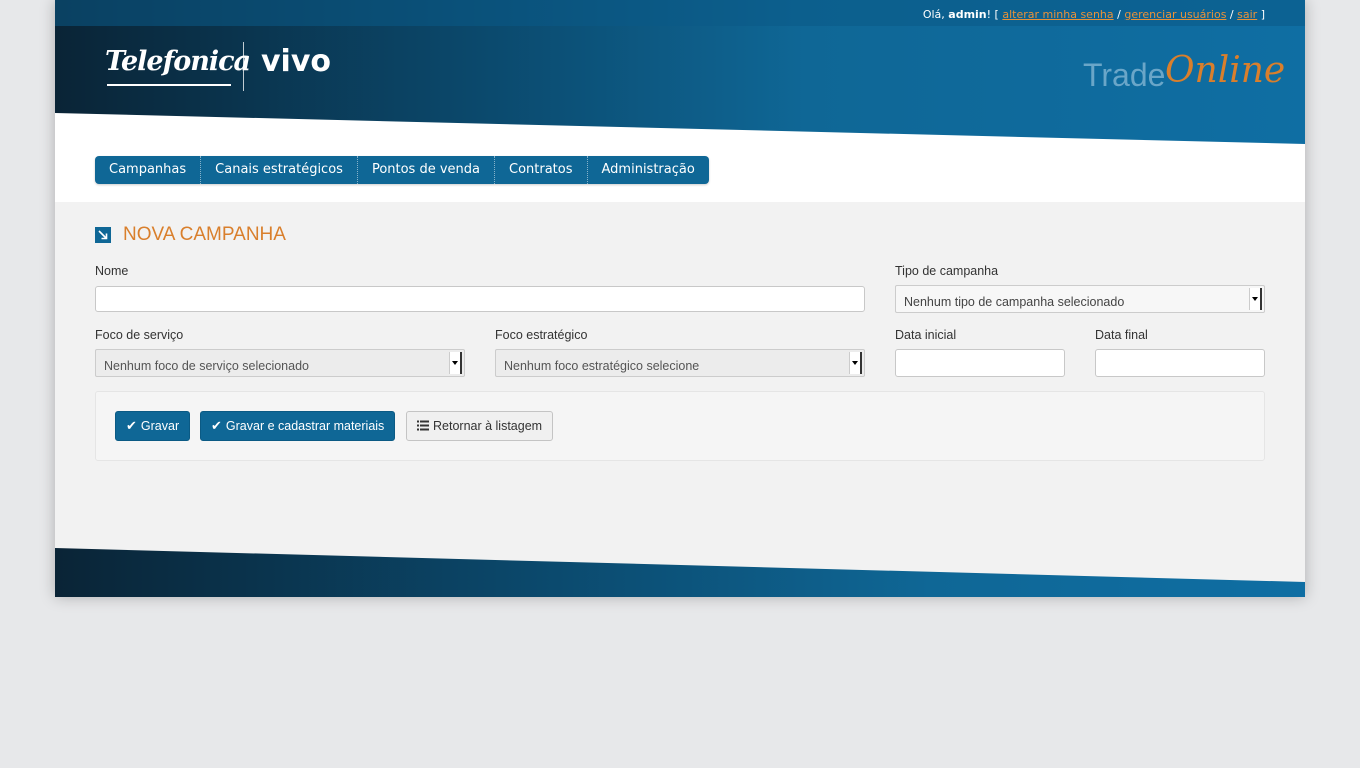 This screenshot has height=768, width=1360. I want to click on gravar-button: ✔ Gravar, so click(153, 426).